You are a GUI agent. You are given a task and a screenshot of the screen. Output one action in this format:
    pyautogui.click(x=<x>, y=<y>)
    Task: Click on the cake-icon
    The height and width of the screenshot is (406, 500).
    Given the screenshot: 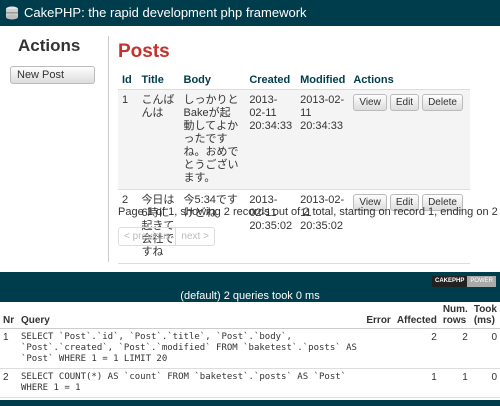 What is the action you would take?
    pyautogui.click(x=12, y=13)
    